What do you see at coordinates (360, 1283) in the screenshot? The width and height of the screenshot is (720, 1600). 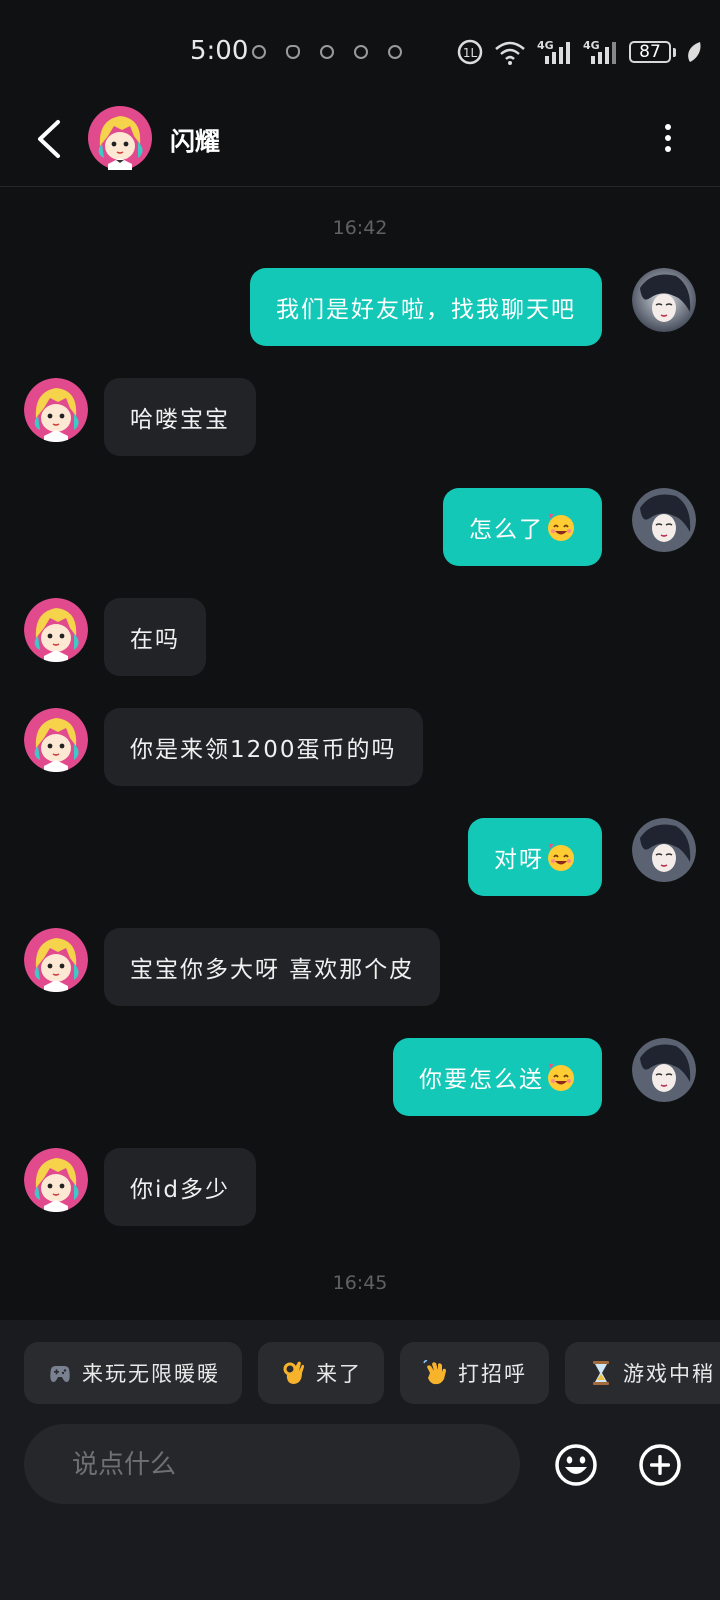 I see `message-timestamp: 16:45` at bounding box center [360, 1283].